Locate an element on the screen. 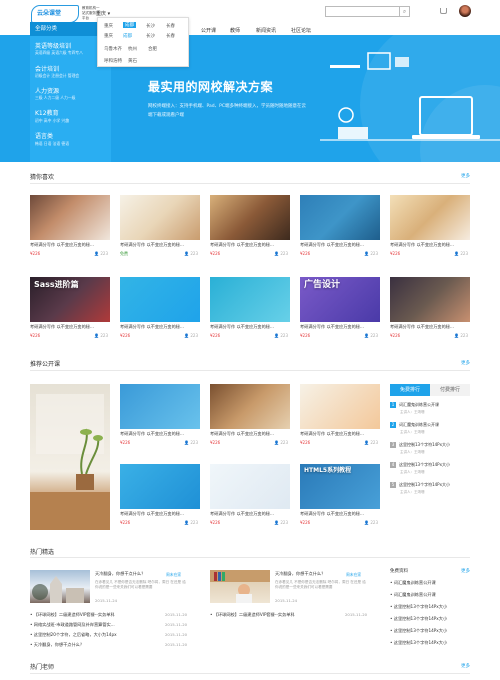 This screenshot has height=680, width=500. course-thumbnail: HTML5系列教程 is located at coordinates (340, 486).